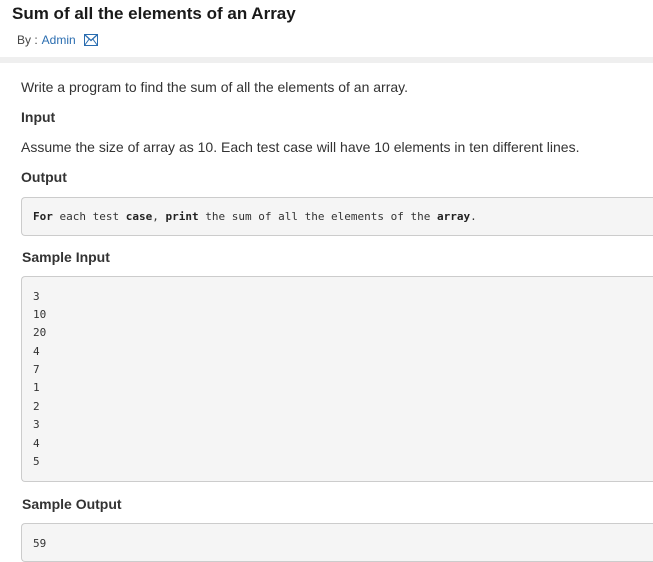 The image size is (653, 562). Describe the element at coordinates (40, 543) in the screenshot. I see `sample-output-value: 59` at that location.